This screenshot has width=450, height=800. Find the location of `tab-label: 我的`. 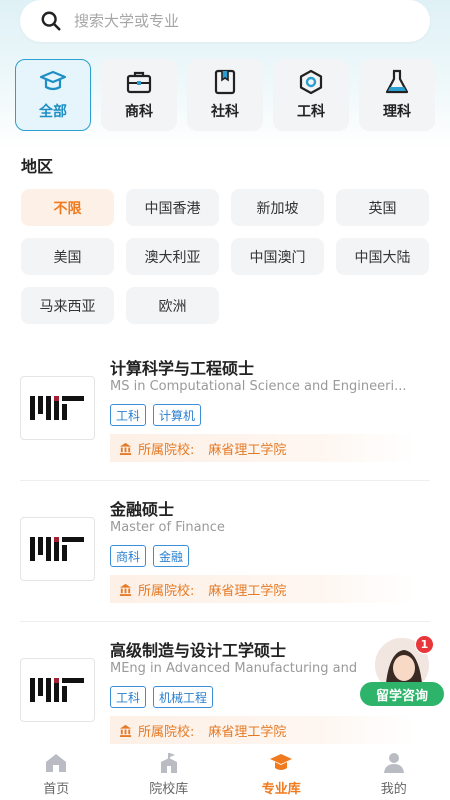

tab-label: 我的 is located at coordinates (393, 789).